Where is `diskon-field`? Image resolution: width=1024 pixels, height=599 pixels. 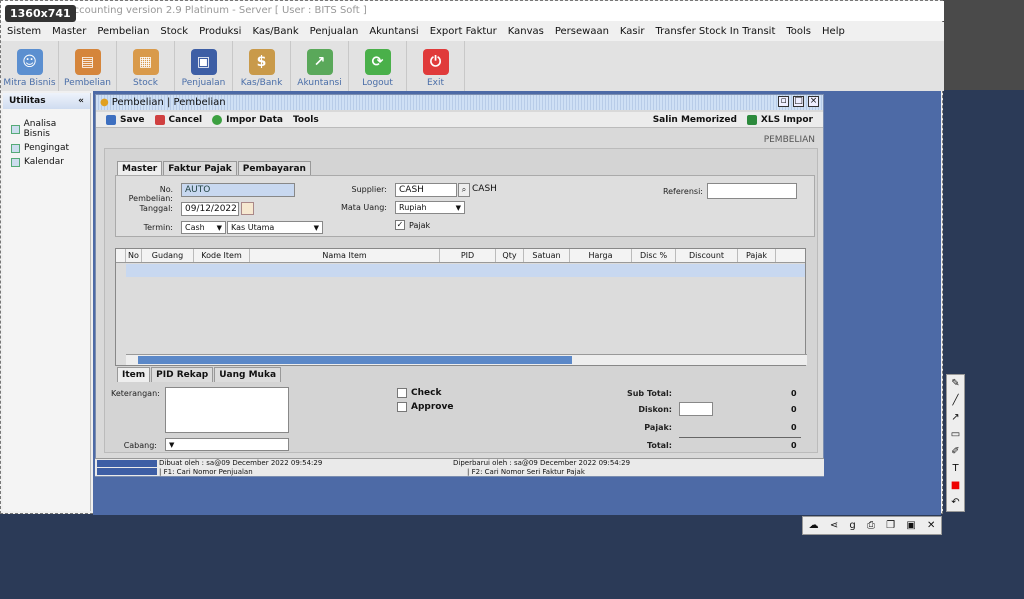 diskon-field is located at coordinates (696, 409).